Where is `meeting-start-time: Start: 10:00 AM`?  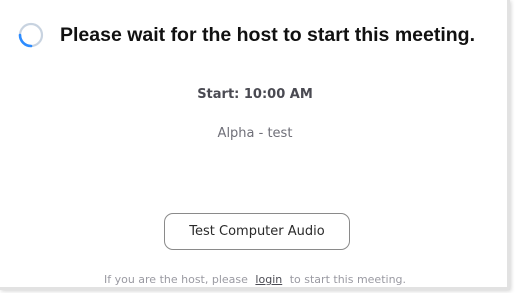
meeting-start-time: Start: 10:00 AM is located at coordinates (255, 94).